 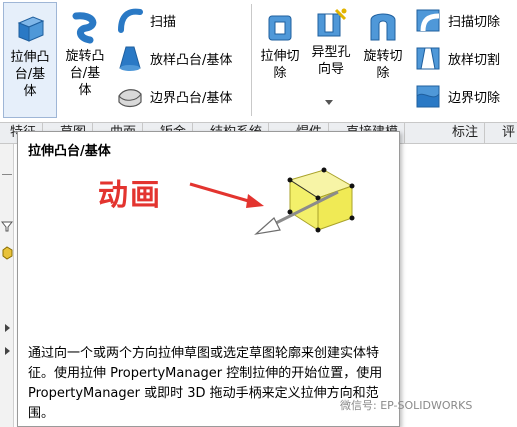 I want to click on hole-wizard-button: 异型孔 向导, so click(x=331, y=51).